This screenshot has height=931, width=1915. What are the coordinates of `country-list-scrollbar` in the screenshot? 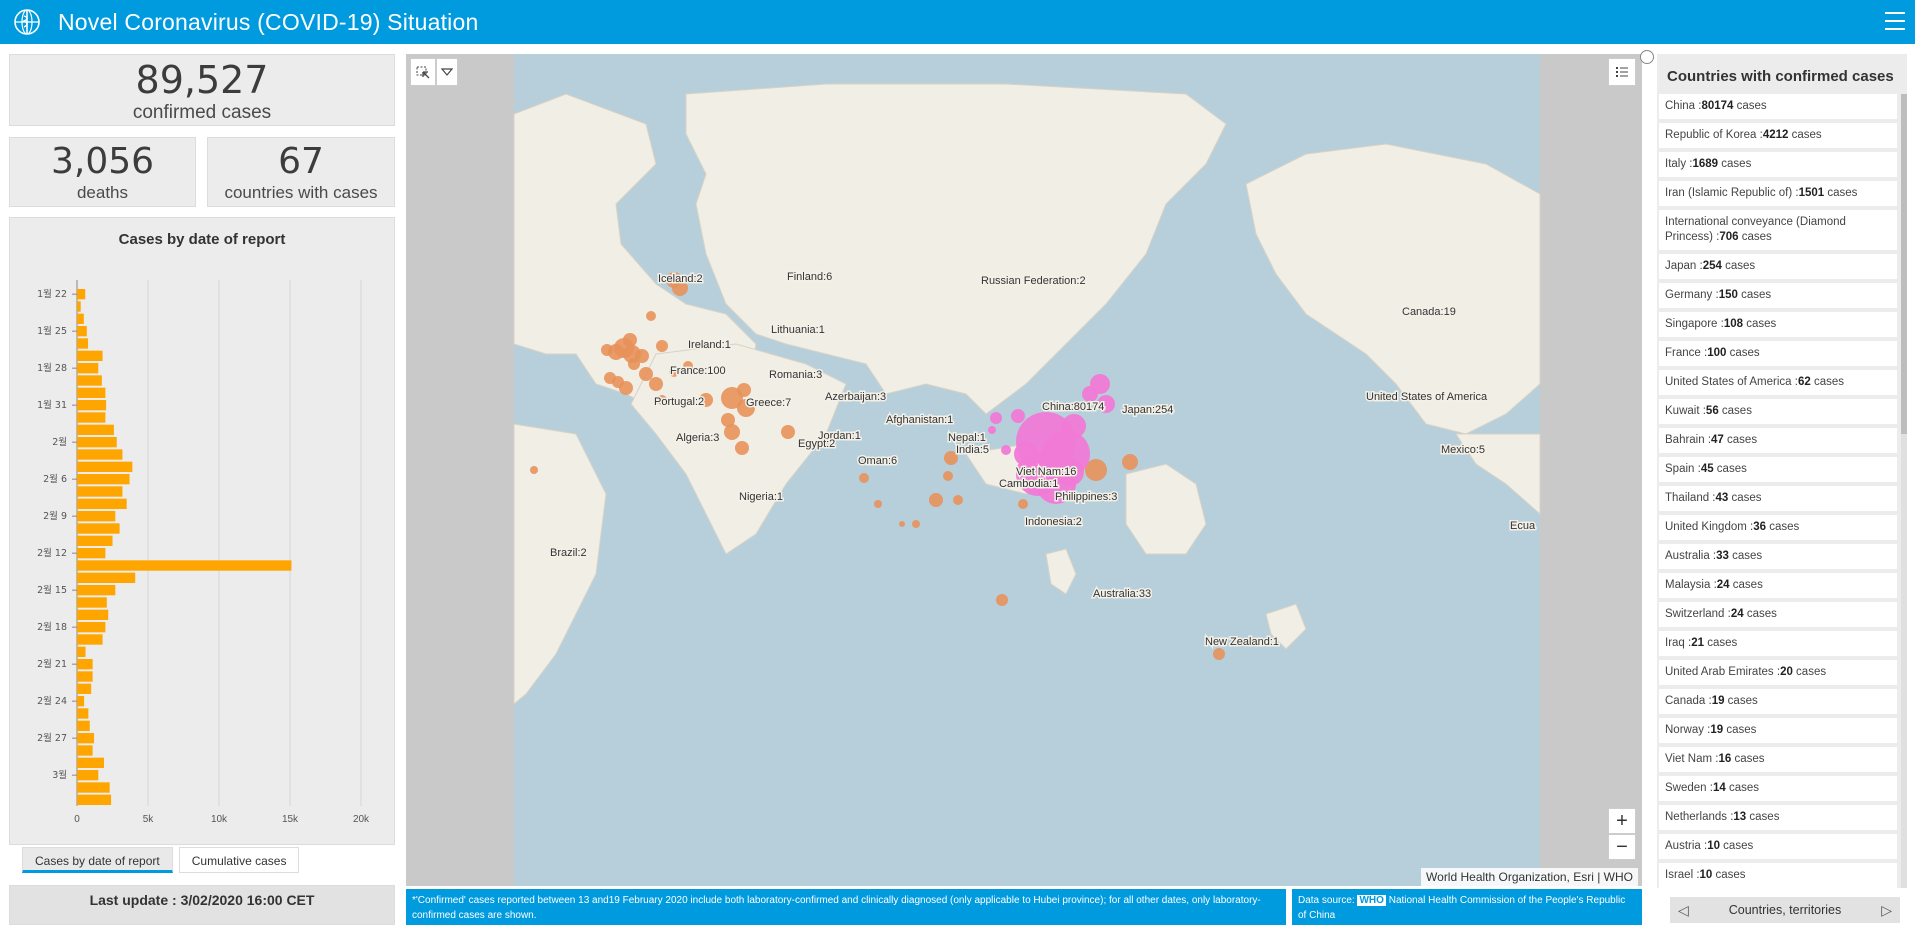 It's located at (1904, 491).